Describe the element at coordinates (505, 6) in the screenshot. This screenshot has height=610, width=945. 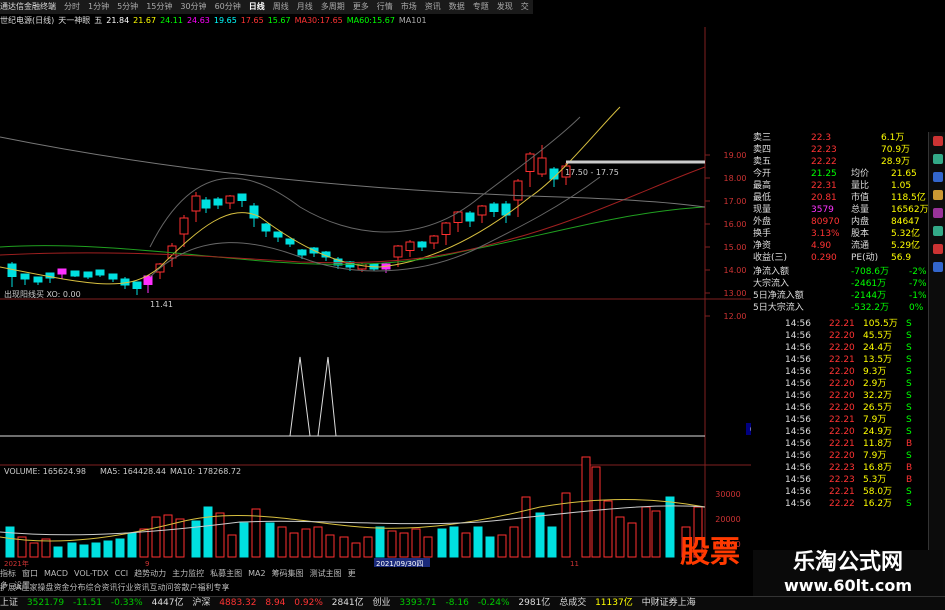
I see `menu-item: 发现` at that location.